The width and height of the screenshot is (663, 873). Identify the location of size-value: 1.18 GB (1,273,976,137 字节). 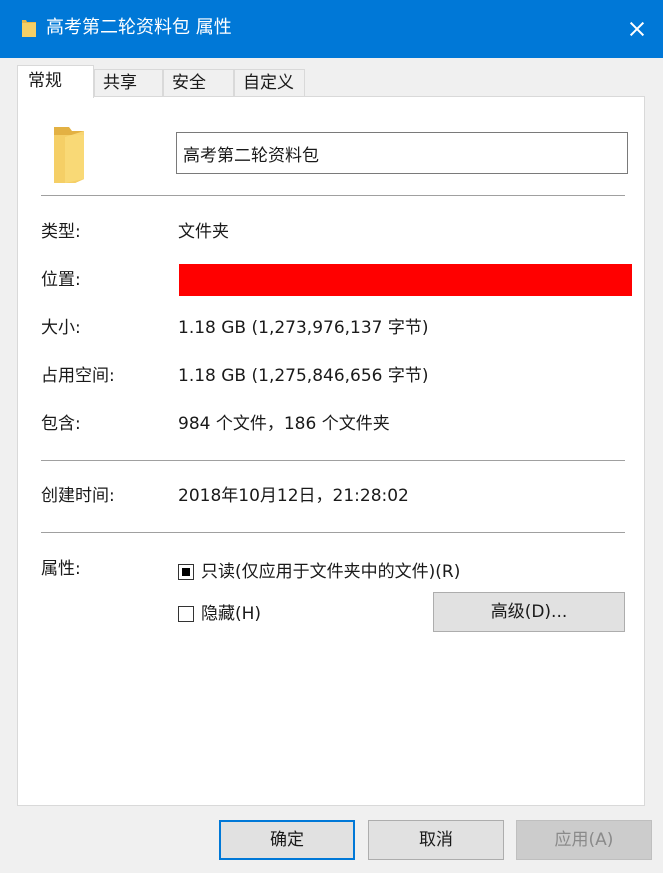
(303, 328).